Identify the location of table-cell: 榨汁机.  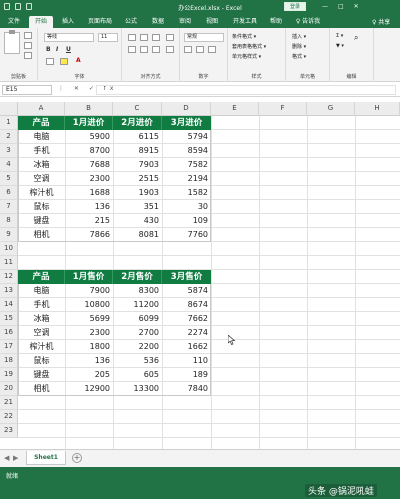
(41, 347).